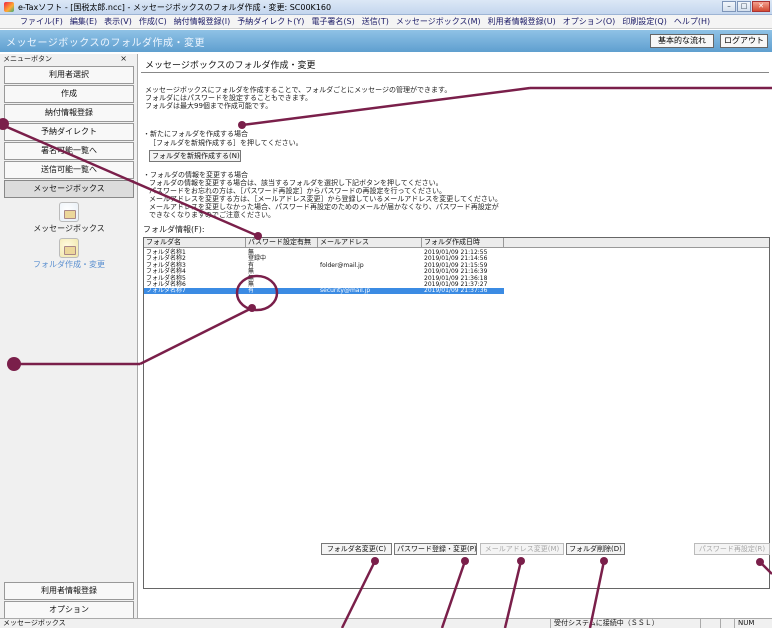 This screenshot has width=772, height=628. What do you see at coordinates (27, 59) in the screenshot?
I see `sidebar-head-label: メニューボタン` at bounding box center [27, 59].